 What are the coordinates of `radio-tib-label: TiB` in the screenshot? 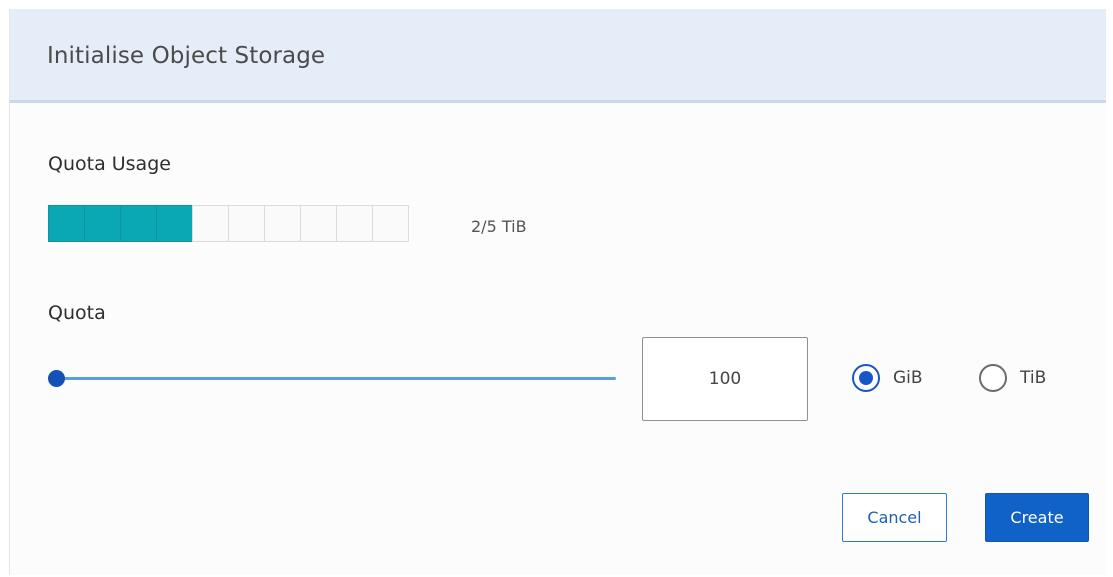 It's located at (1033, 378).